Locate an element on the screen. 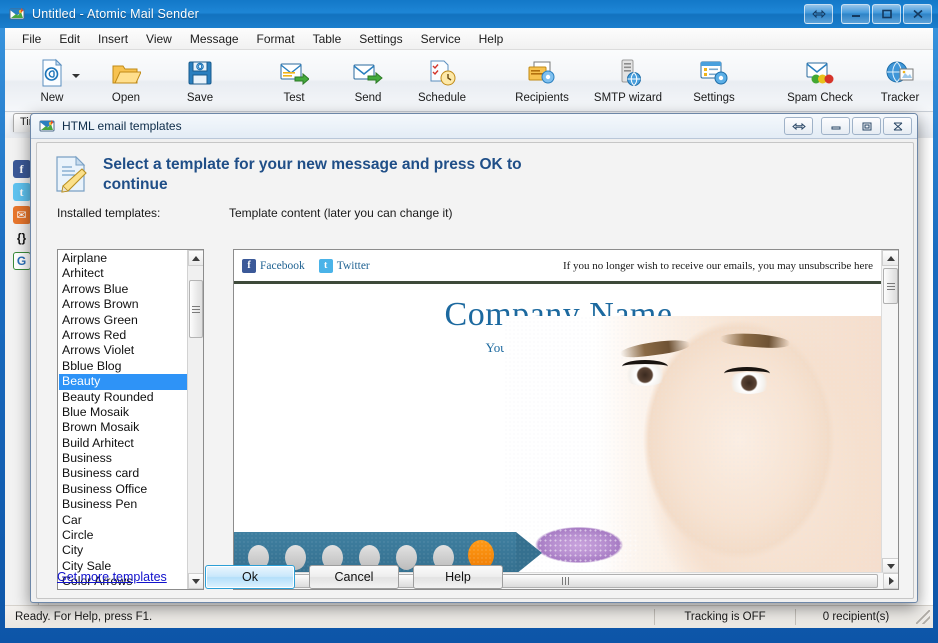 This screenshot has width=938, height=643. window-buttons is located at coordinates (867, 14).